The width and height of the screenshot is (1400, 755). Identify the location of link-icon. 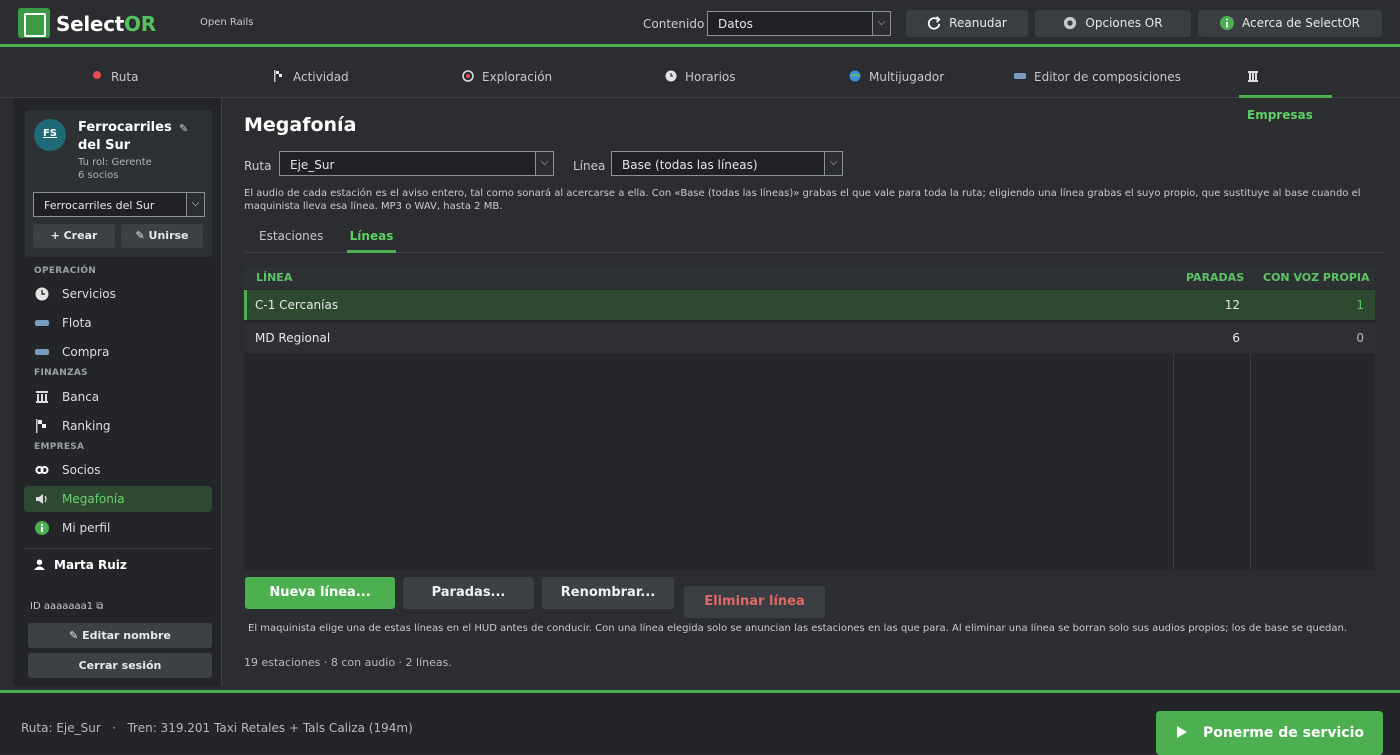
(42, 470).